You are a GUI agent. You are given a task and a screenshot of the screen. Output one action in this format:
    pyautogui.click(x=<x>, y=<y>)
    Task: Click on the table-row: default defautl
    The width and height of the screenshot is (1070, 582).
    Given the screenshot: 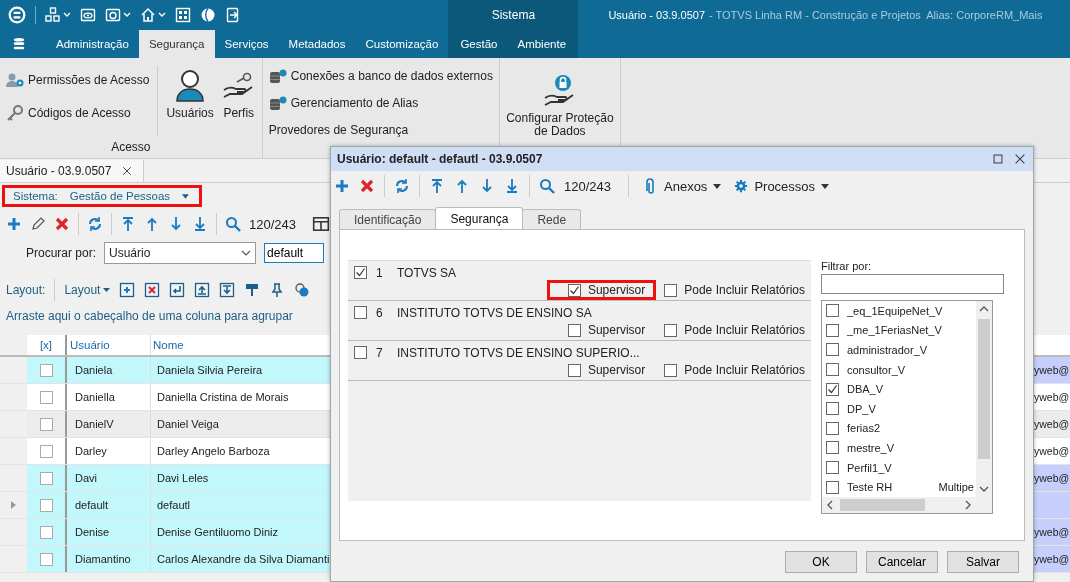 What is the action you would take?
    pyautogui.click(x=165, y=505)
    